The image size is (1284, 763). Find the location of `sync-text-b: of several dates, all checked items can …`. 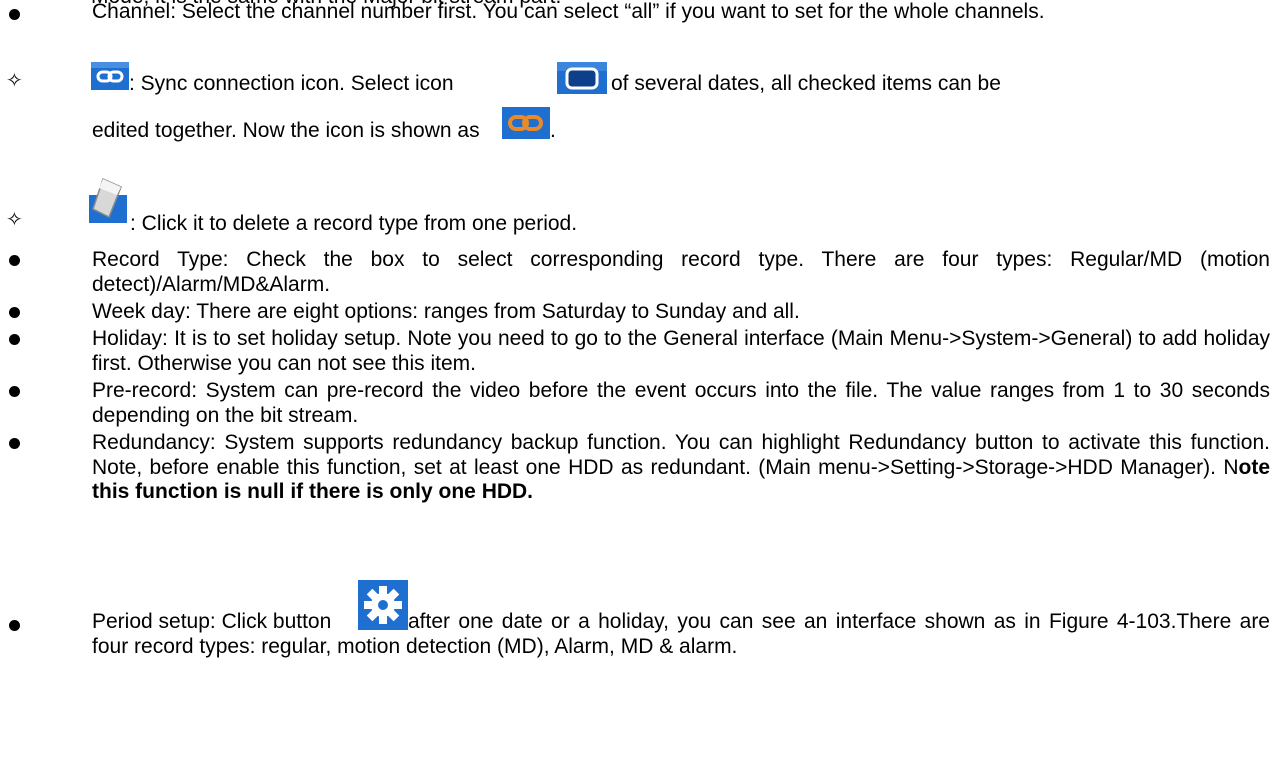

sync-text-b: of several dates, all checked items can … is located at coordinates (806, 83).